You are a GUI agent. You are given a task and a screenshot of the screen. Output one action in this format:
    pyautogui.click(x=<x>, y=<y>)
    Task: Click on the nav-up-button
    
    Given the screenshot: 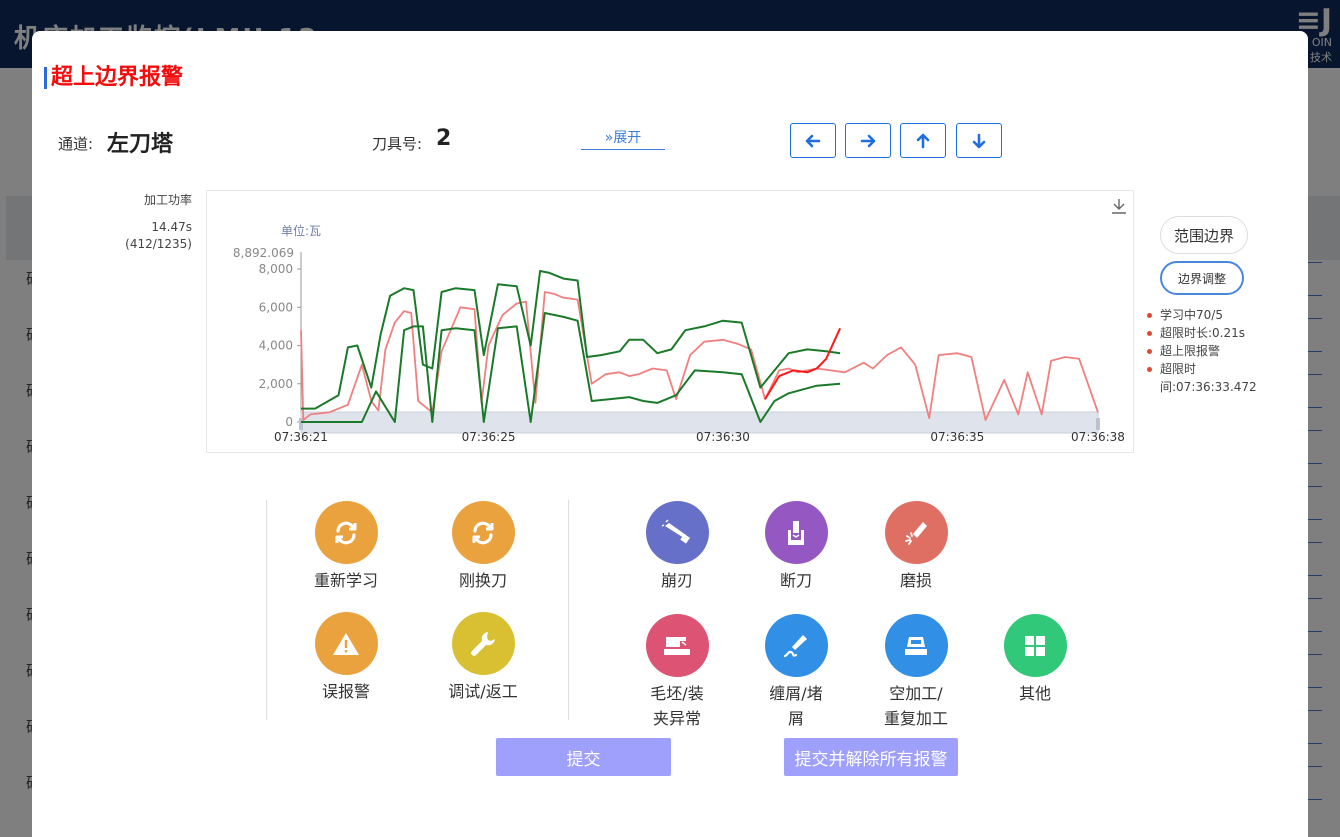 What is the action you would take?
    pyautogui.click(x=923, y=140)
    